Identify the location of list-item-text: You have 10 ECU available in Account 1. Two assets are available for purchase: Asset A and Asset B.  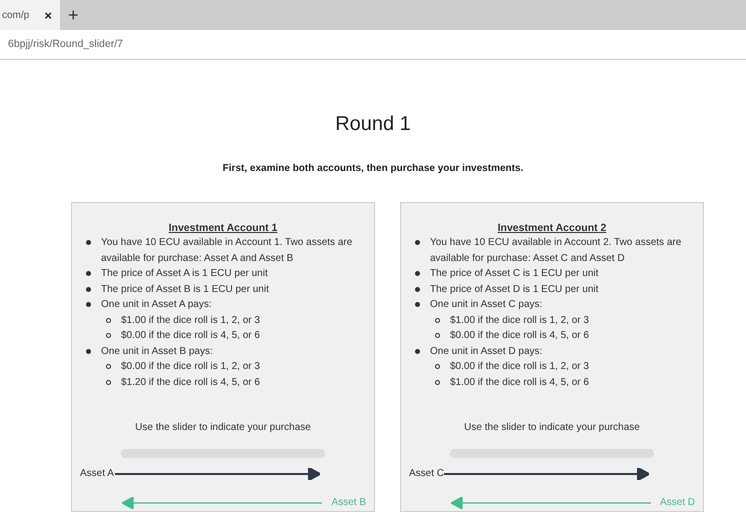
(227, 251).